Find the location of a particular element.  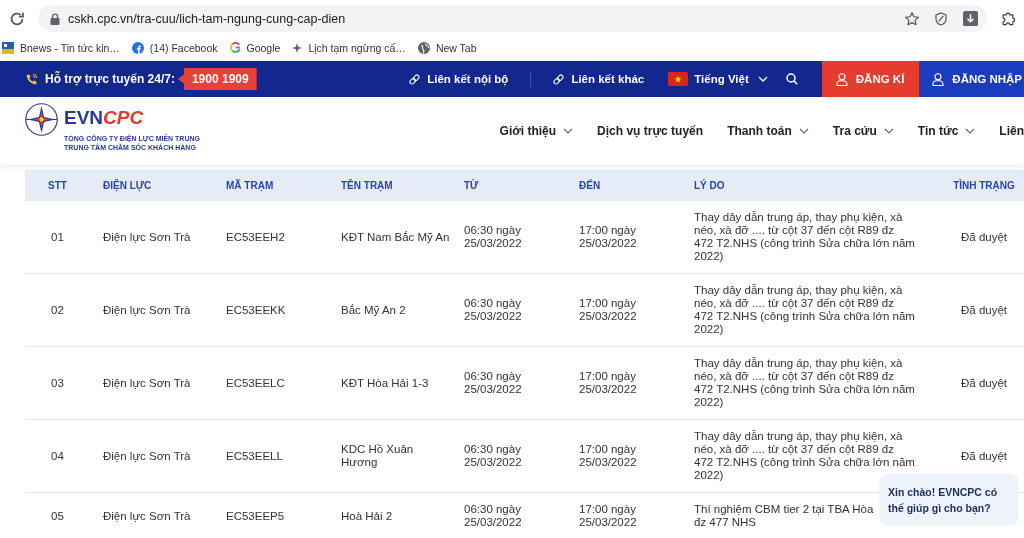

column-header: TÊN TRẠM is located at coordinates (367, 185).